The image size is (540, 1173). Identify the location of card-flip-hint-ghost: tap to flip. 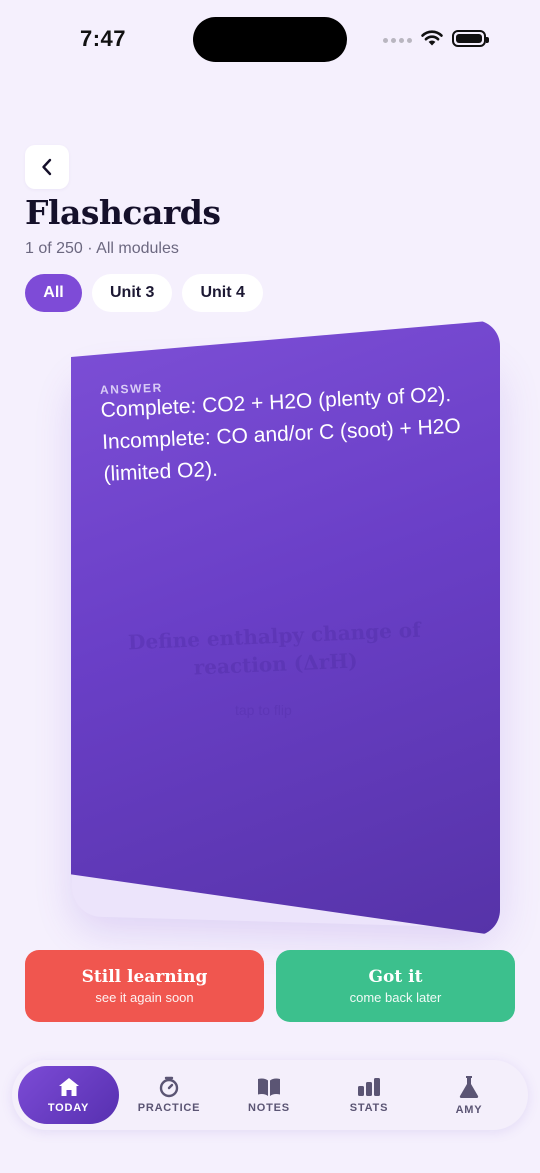
(263, 710).